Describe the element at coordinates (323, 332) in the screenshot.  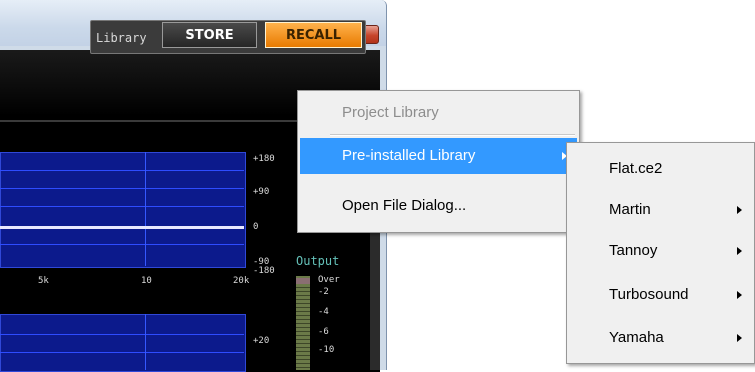
I see `meter-tick: -6` at that location.